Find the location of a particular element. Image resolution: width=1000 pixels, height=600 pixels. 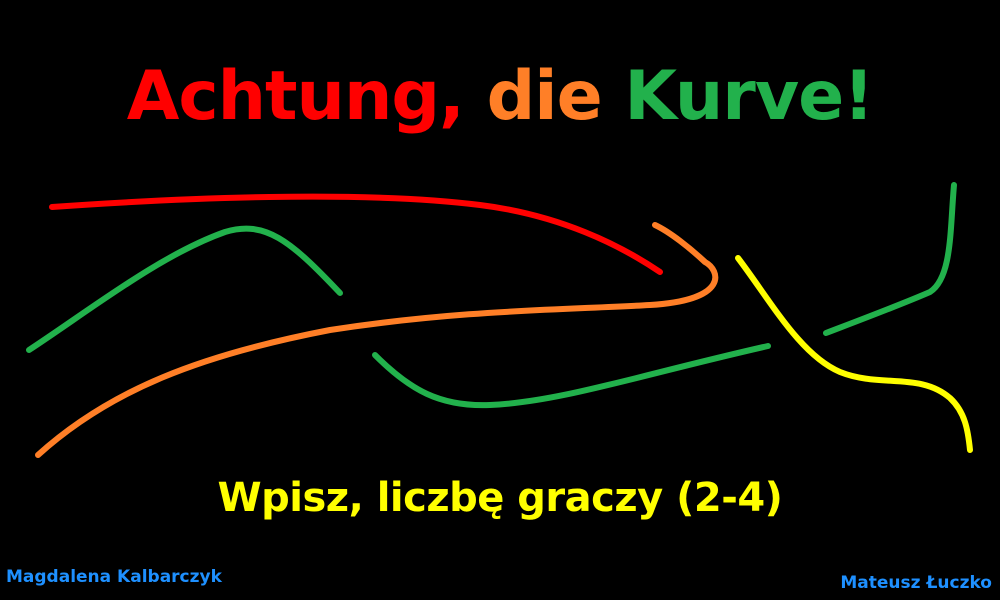

green-curve-left is located at coordinates (184, 289).